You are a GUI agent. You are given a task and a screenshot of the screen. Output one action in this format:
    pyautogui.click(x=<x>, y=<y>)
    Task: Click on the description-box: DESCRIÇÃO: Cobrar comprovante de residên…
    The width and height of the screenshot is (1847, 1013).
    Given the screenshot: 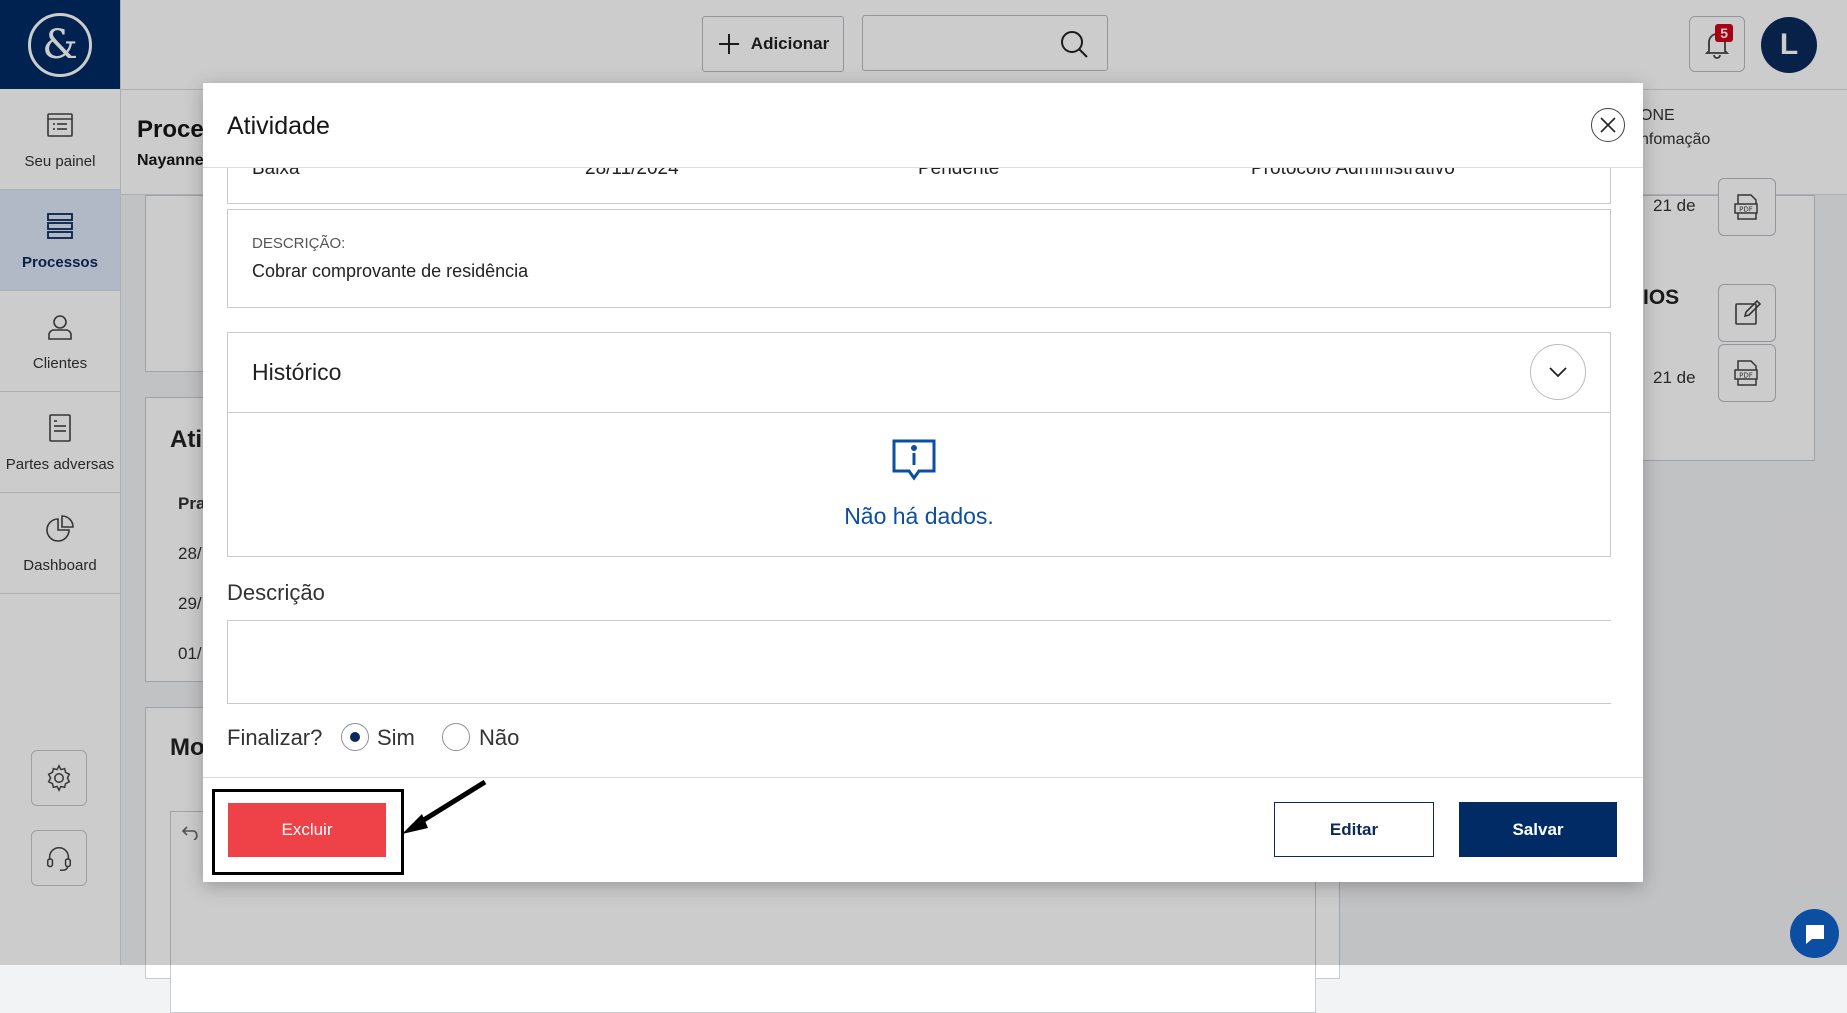 What is the action you would take?
    pyautogui.click(x=919, y=258)
    